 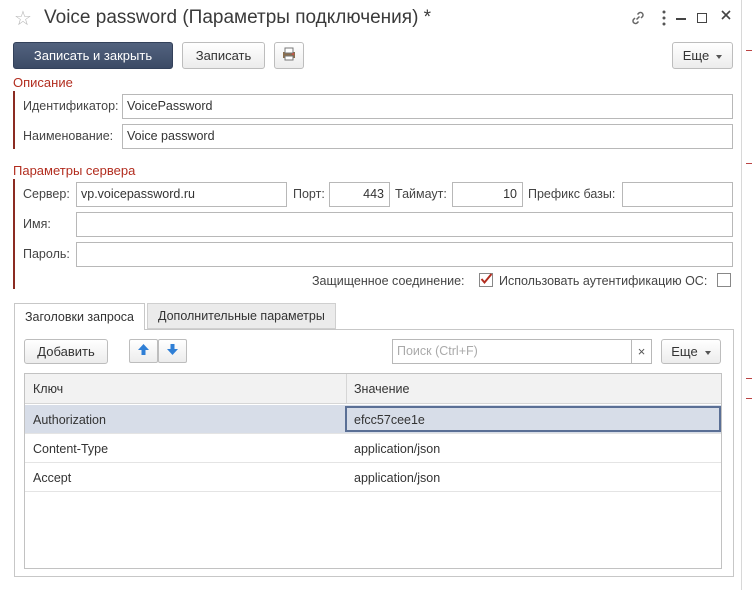 What do you see at coordinates (359, 194) in the screenshot?
I see `port-field: 443` at bounding box center [359, 194].